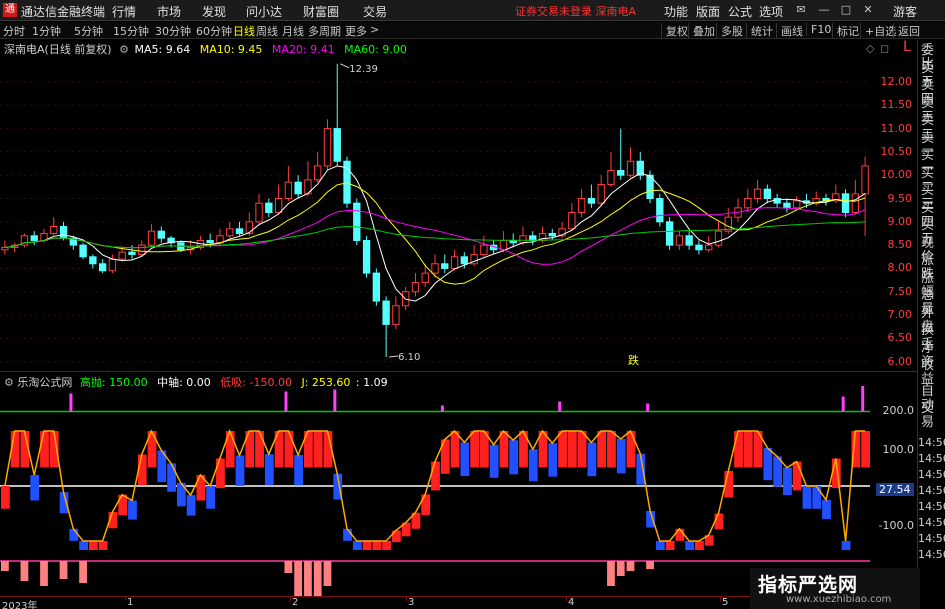  I want to click on date-label-may: 5, so click(725, 602).